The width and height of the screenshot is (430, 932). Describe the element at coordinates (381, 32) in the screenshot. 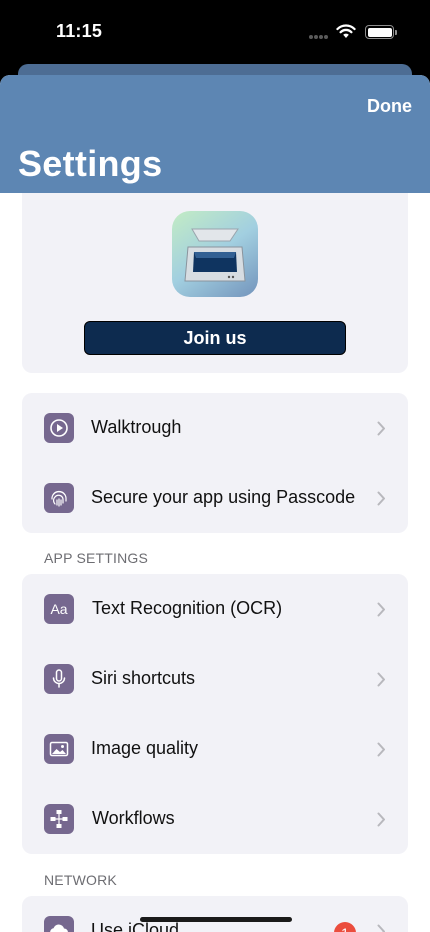

I see `battery-icon` at that location.